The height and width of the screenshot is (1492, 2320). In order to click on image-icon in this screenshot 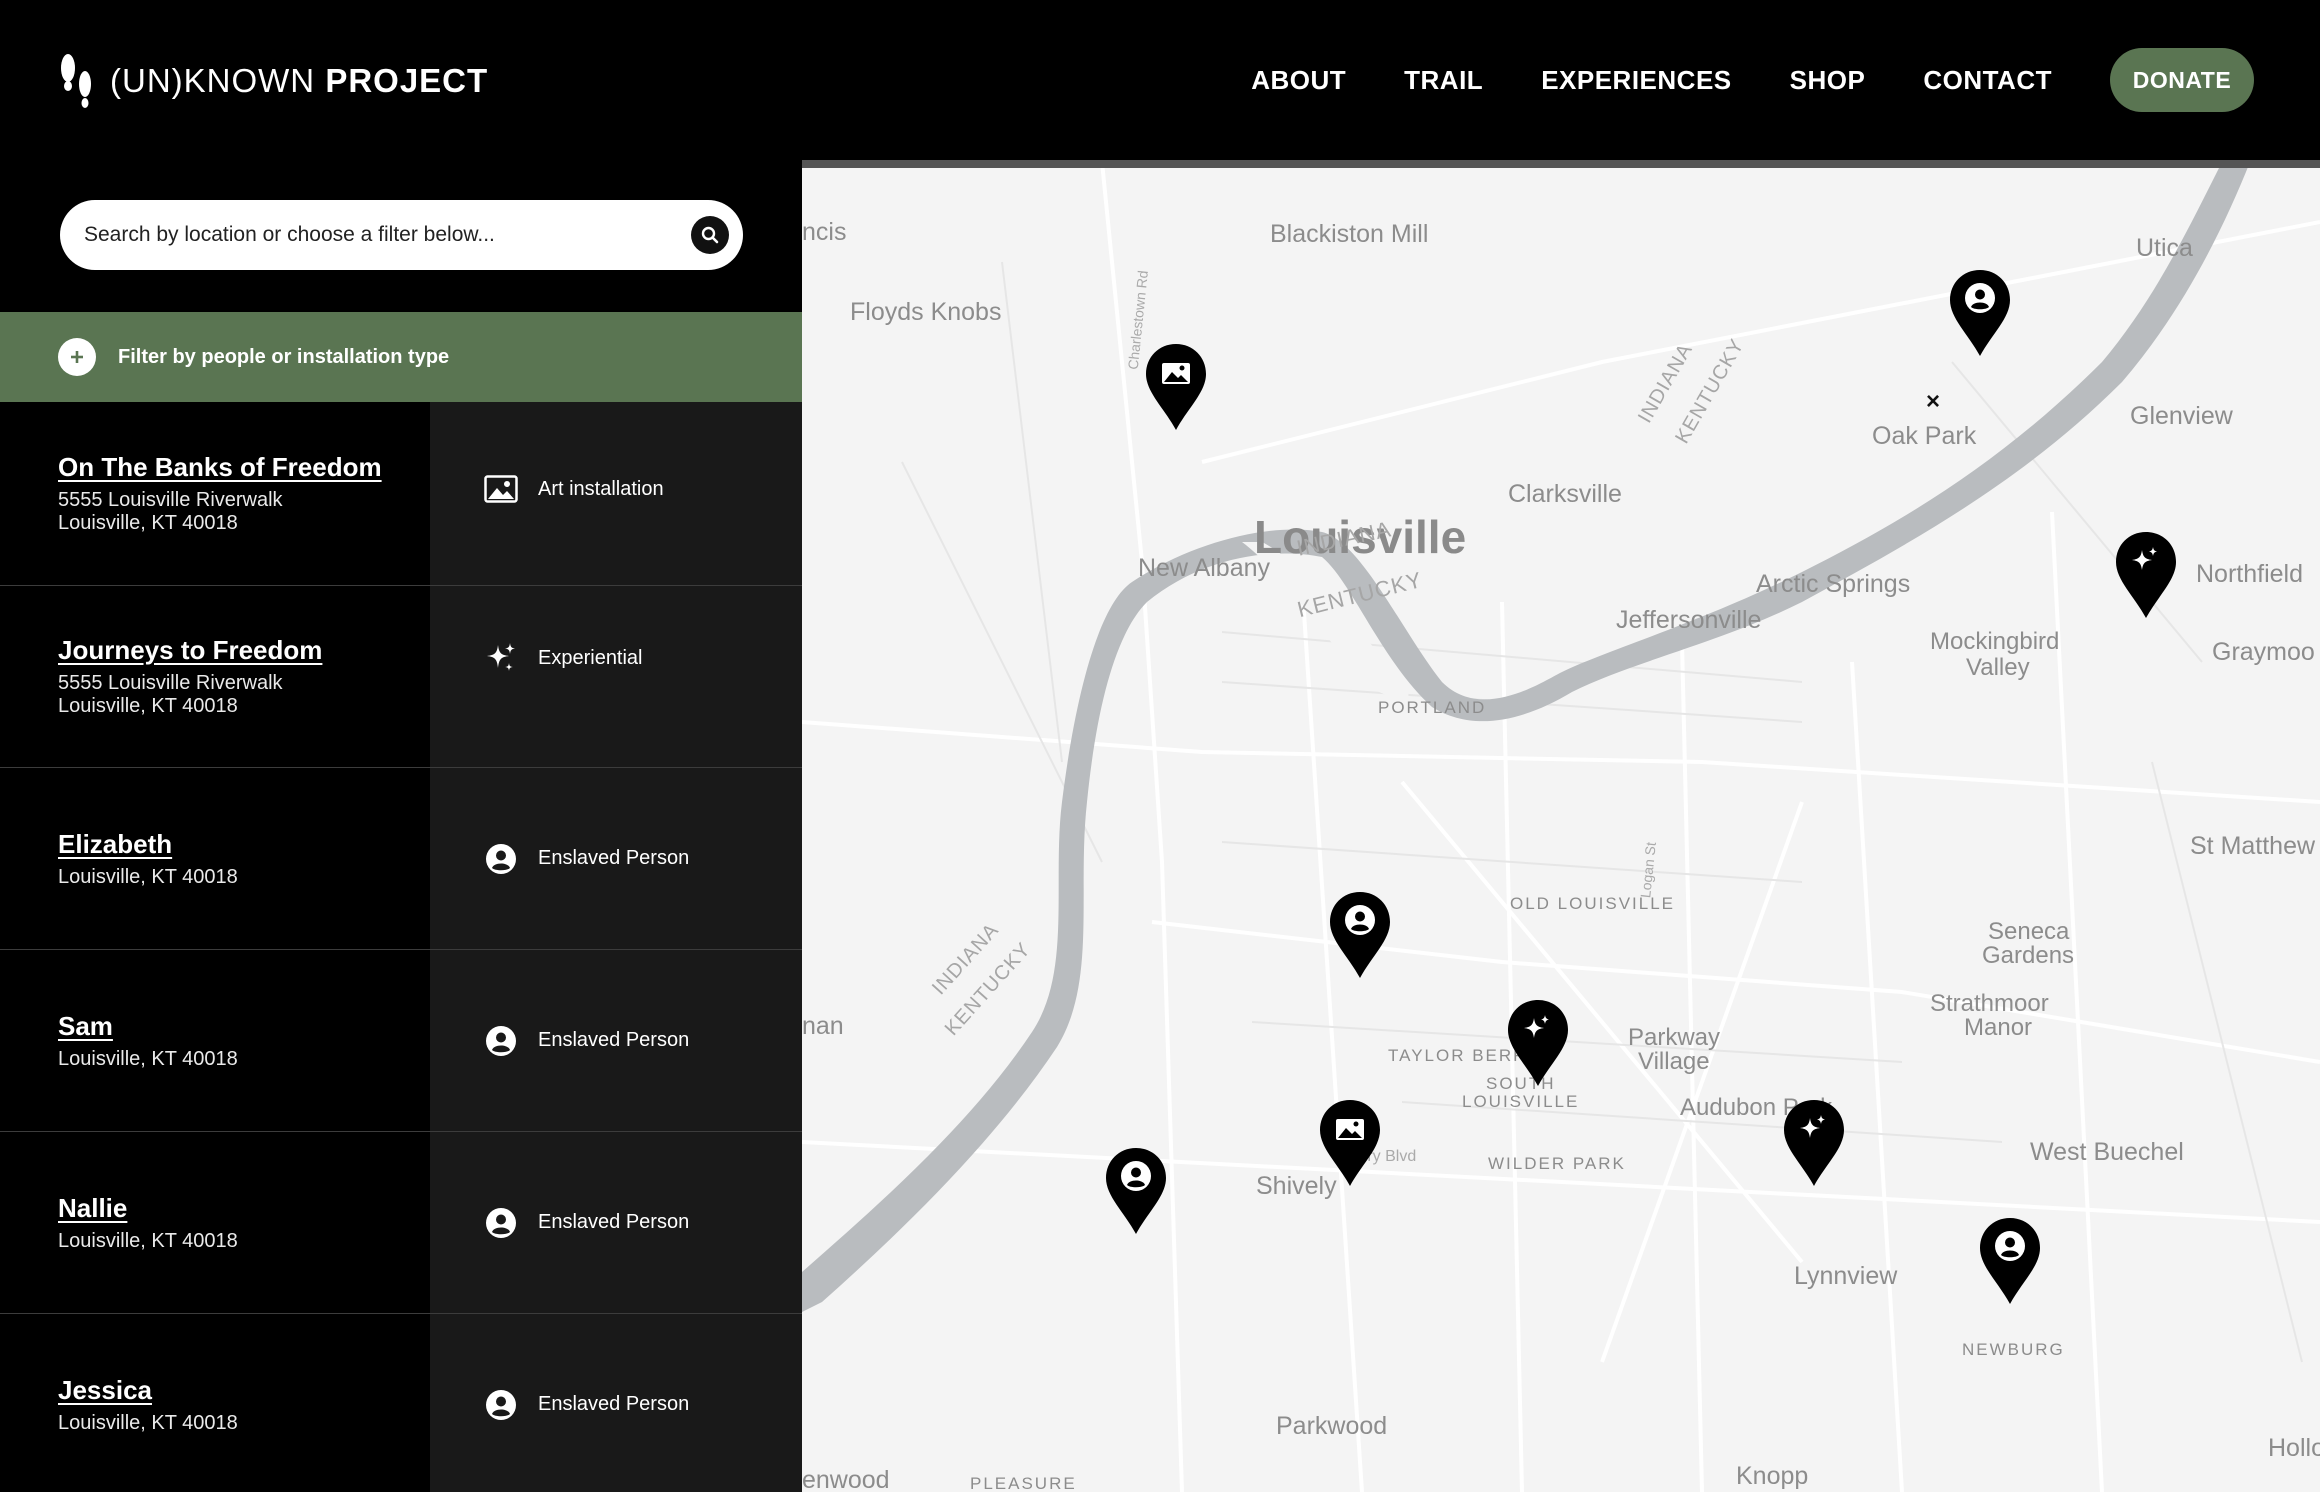, I will do `click(501, 489)`.